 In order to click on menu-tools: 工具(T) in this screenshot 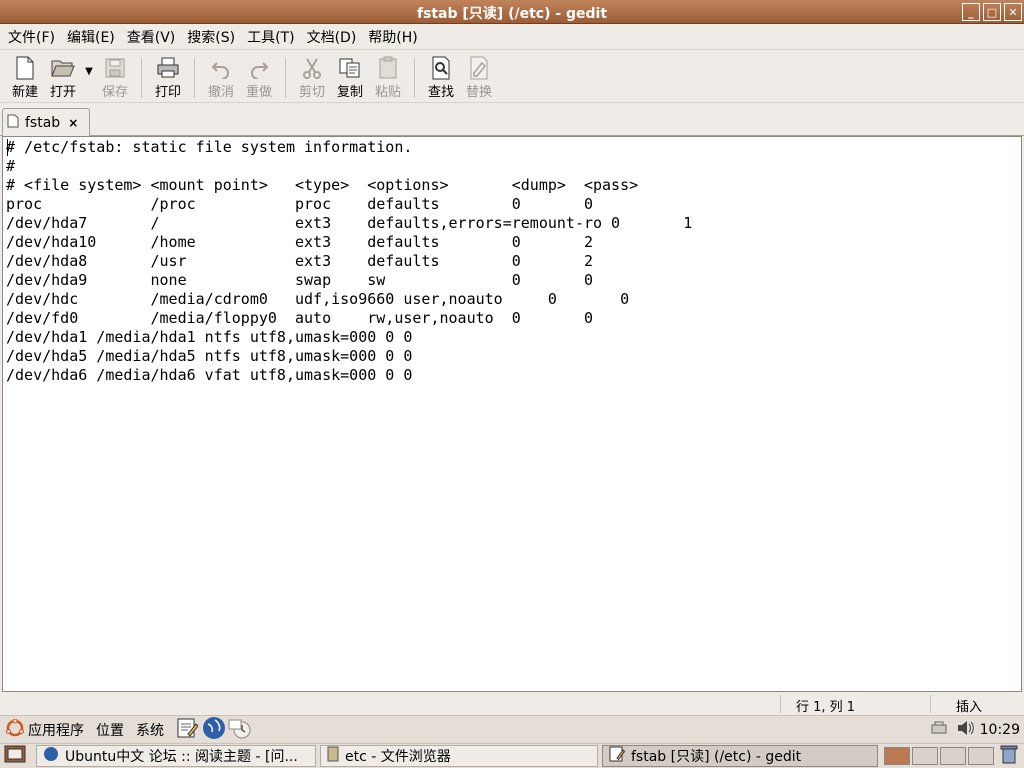, I will do `click(270, 37)`.